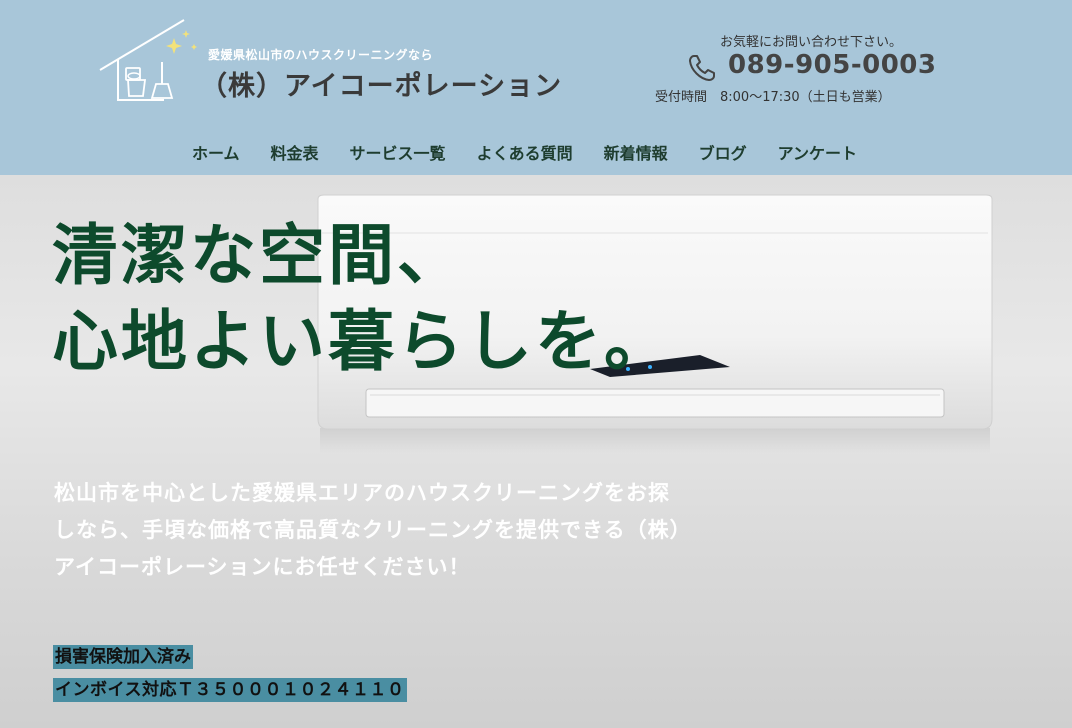  I want to click on logo-tagline: 愛媛県松山市のハウスクリーニングなら, so click(321, 55).